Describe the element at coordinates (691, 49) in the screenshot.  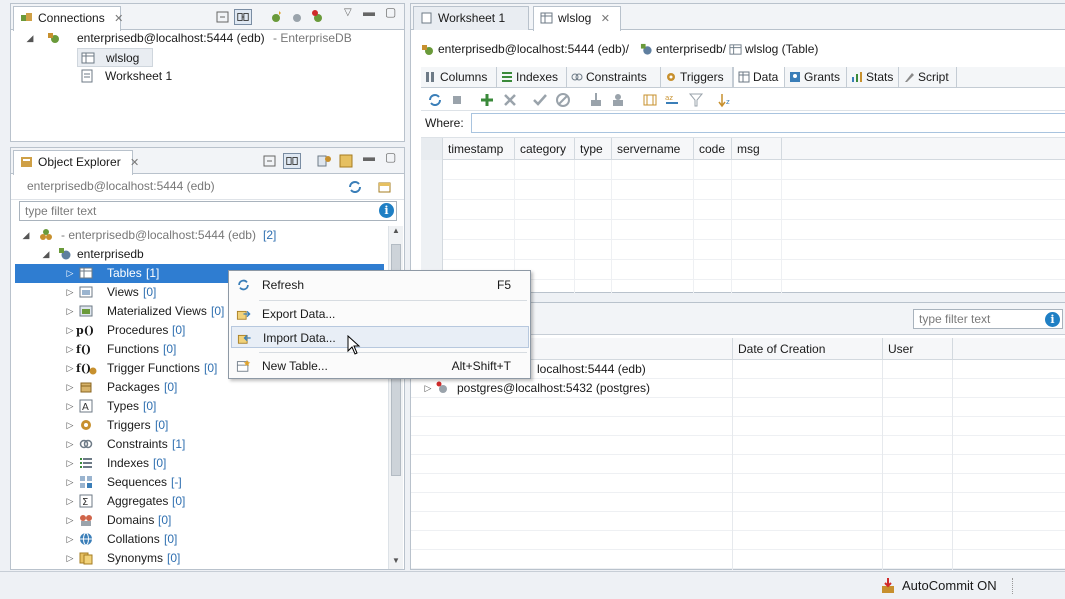
I see `breadcrumb-database: enterprisedb/` at that location.